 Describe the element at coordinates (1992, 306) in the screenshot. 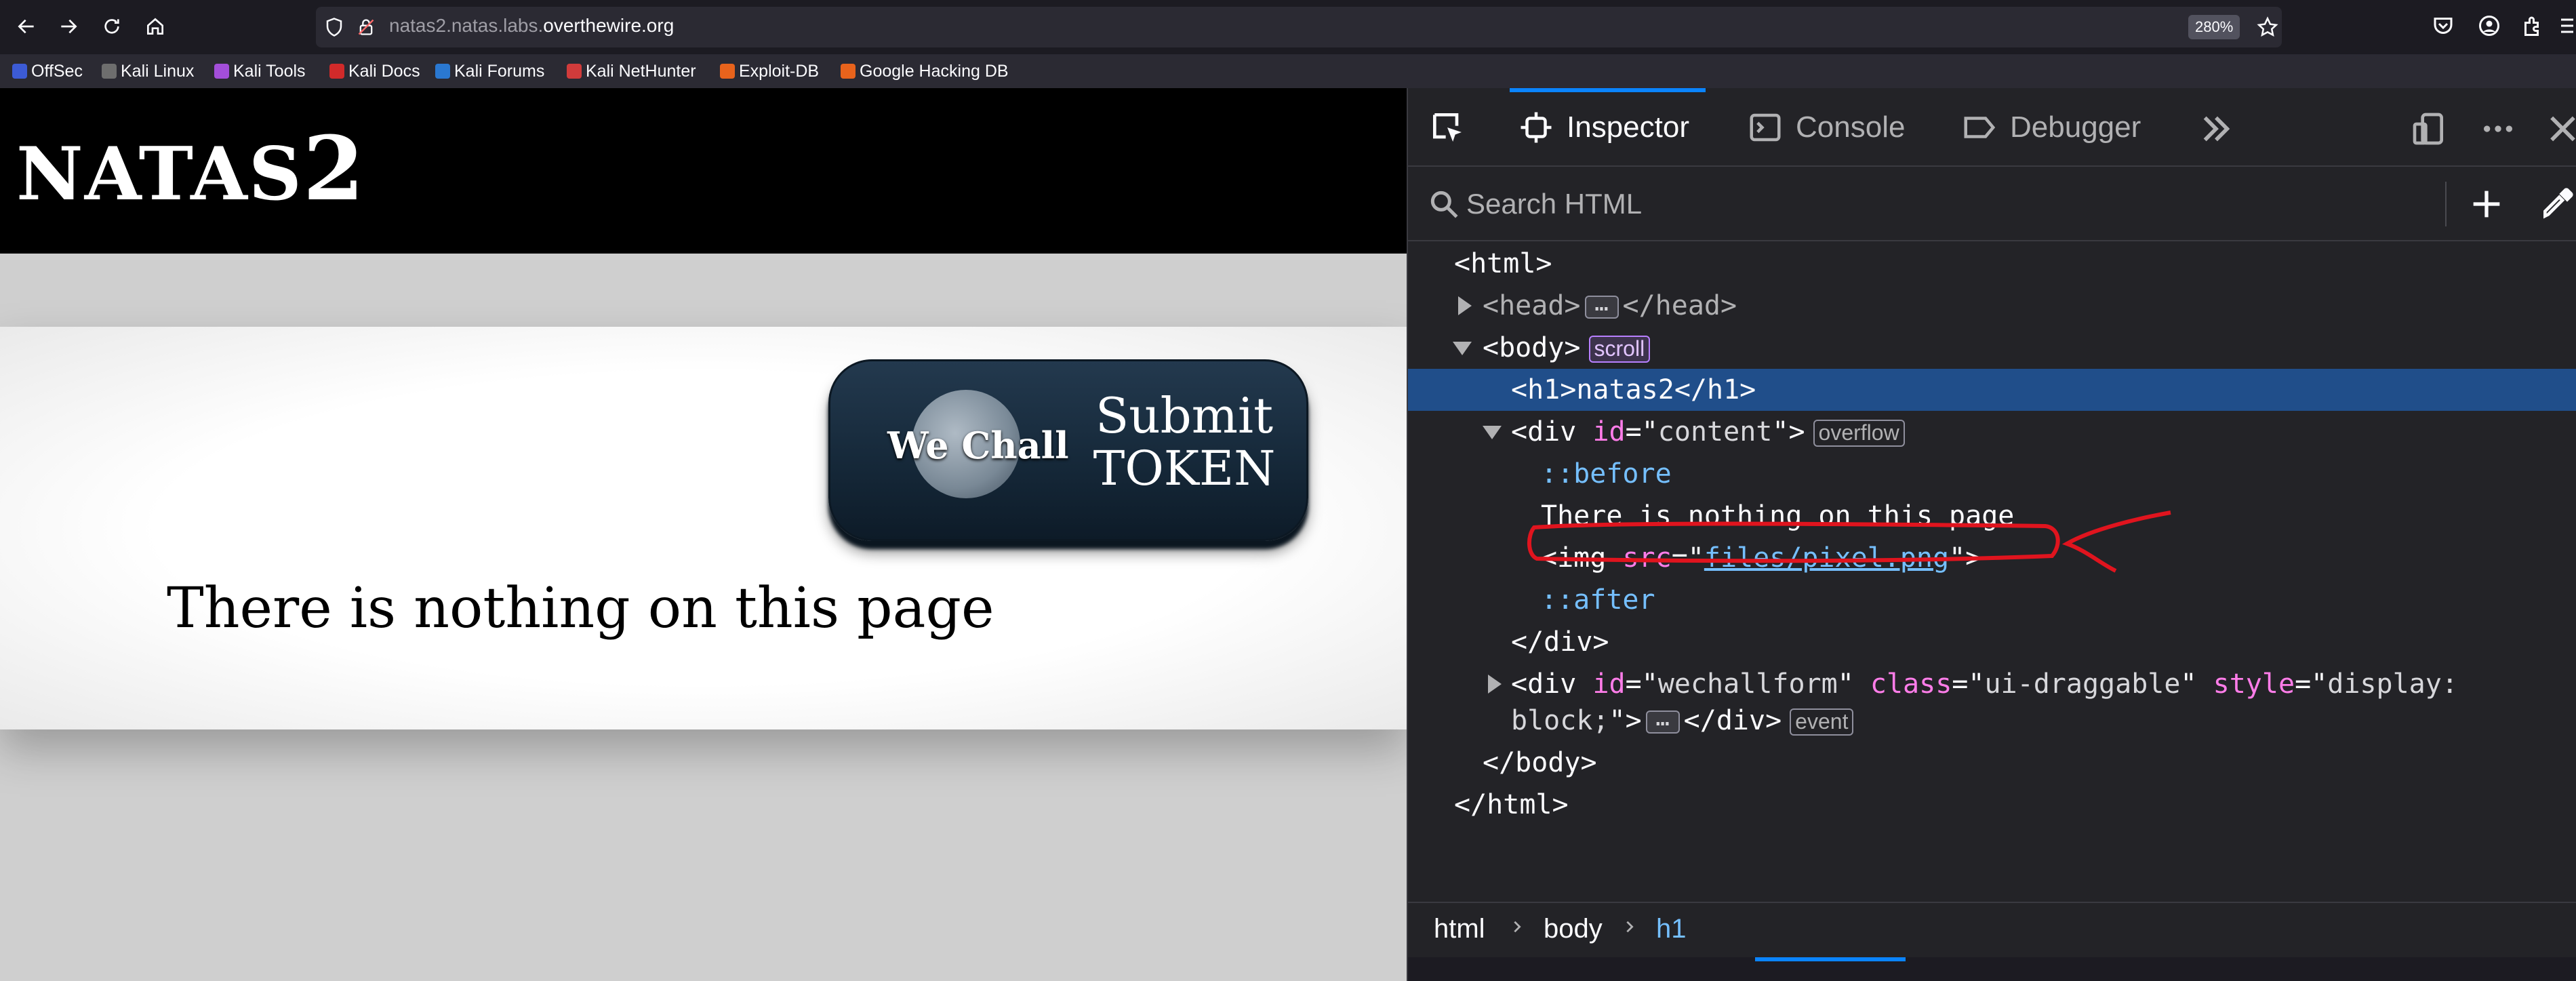

I see `tree-row-head: <head>… </head>` at that location.